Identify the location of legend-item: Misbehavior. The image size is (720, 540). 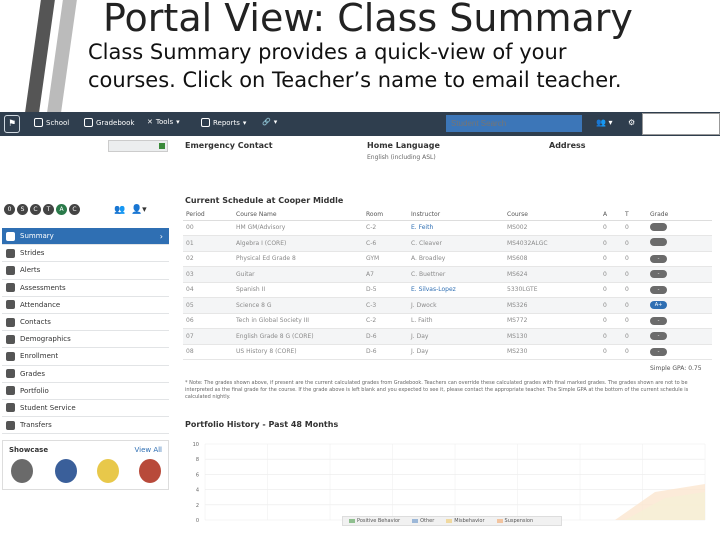
(465, 521).